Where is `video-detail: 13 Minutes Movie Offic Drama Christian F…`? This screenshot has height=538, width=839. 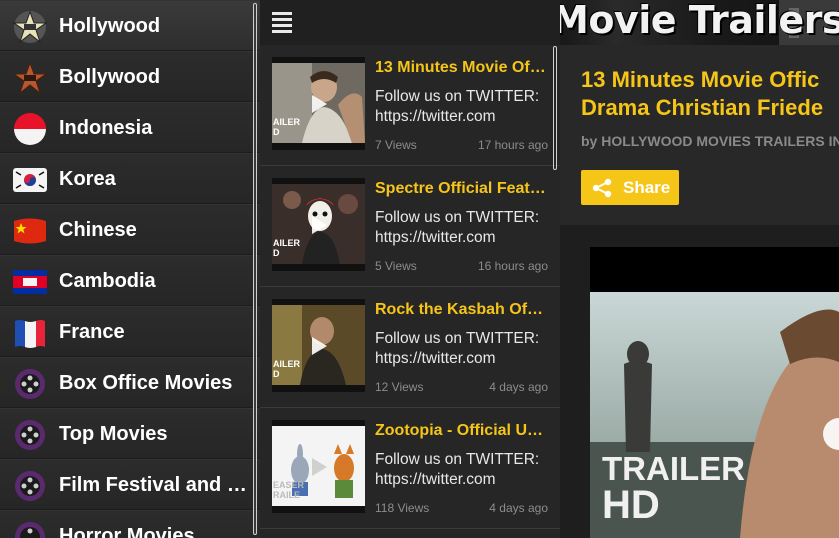 video-detail: 13 Minutes Movie Offic Drama Christian F… is located at coordinates (699, 135).